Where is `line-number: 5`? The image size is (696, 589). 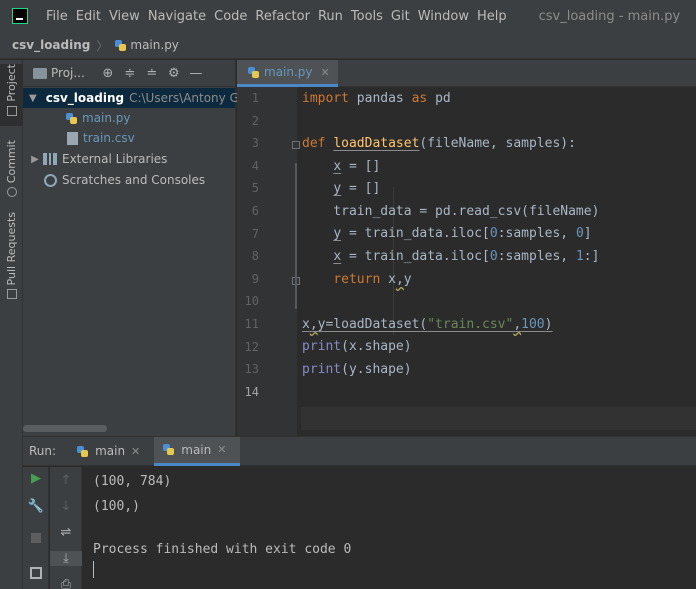 line-number: 5 is located at coordinates (255, 188).